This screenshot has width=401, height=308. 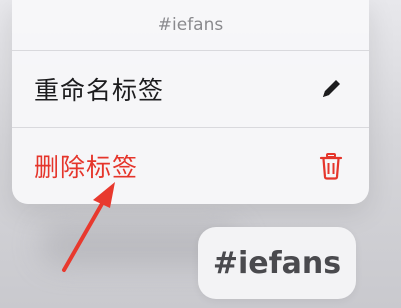 I want to click on delete-tag-label: 删除标签, so click(x=86, y=167).